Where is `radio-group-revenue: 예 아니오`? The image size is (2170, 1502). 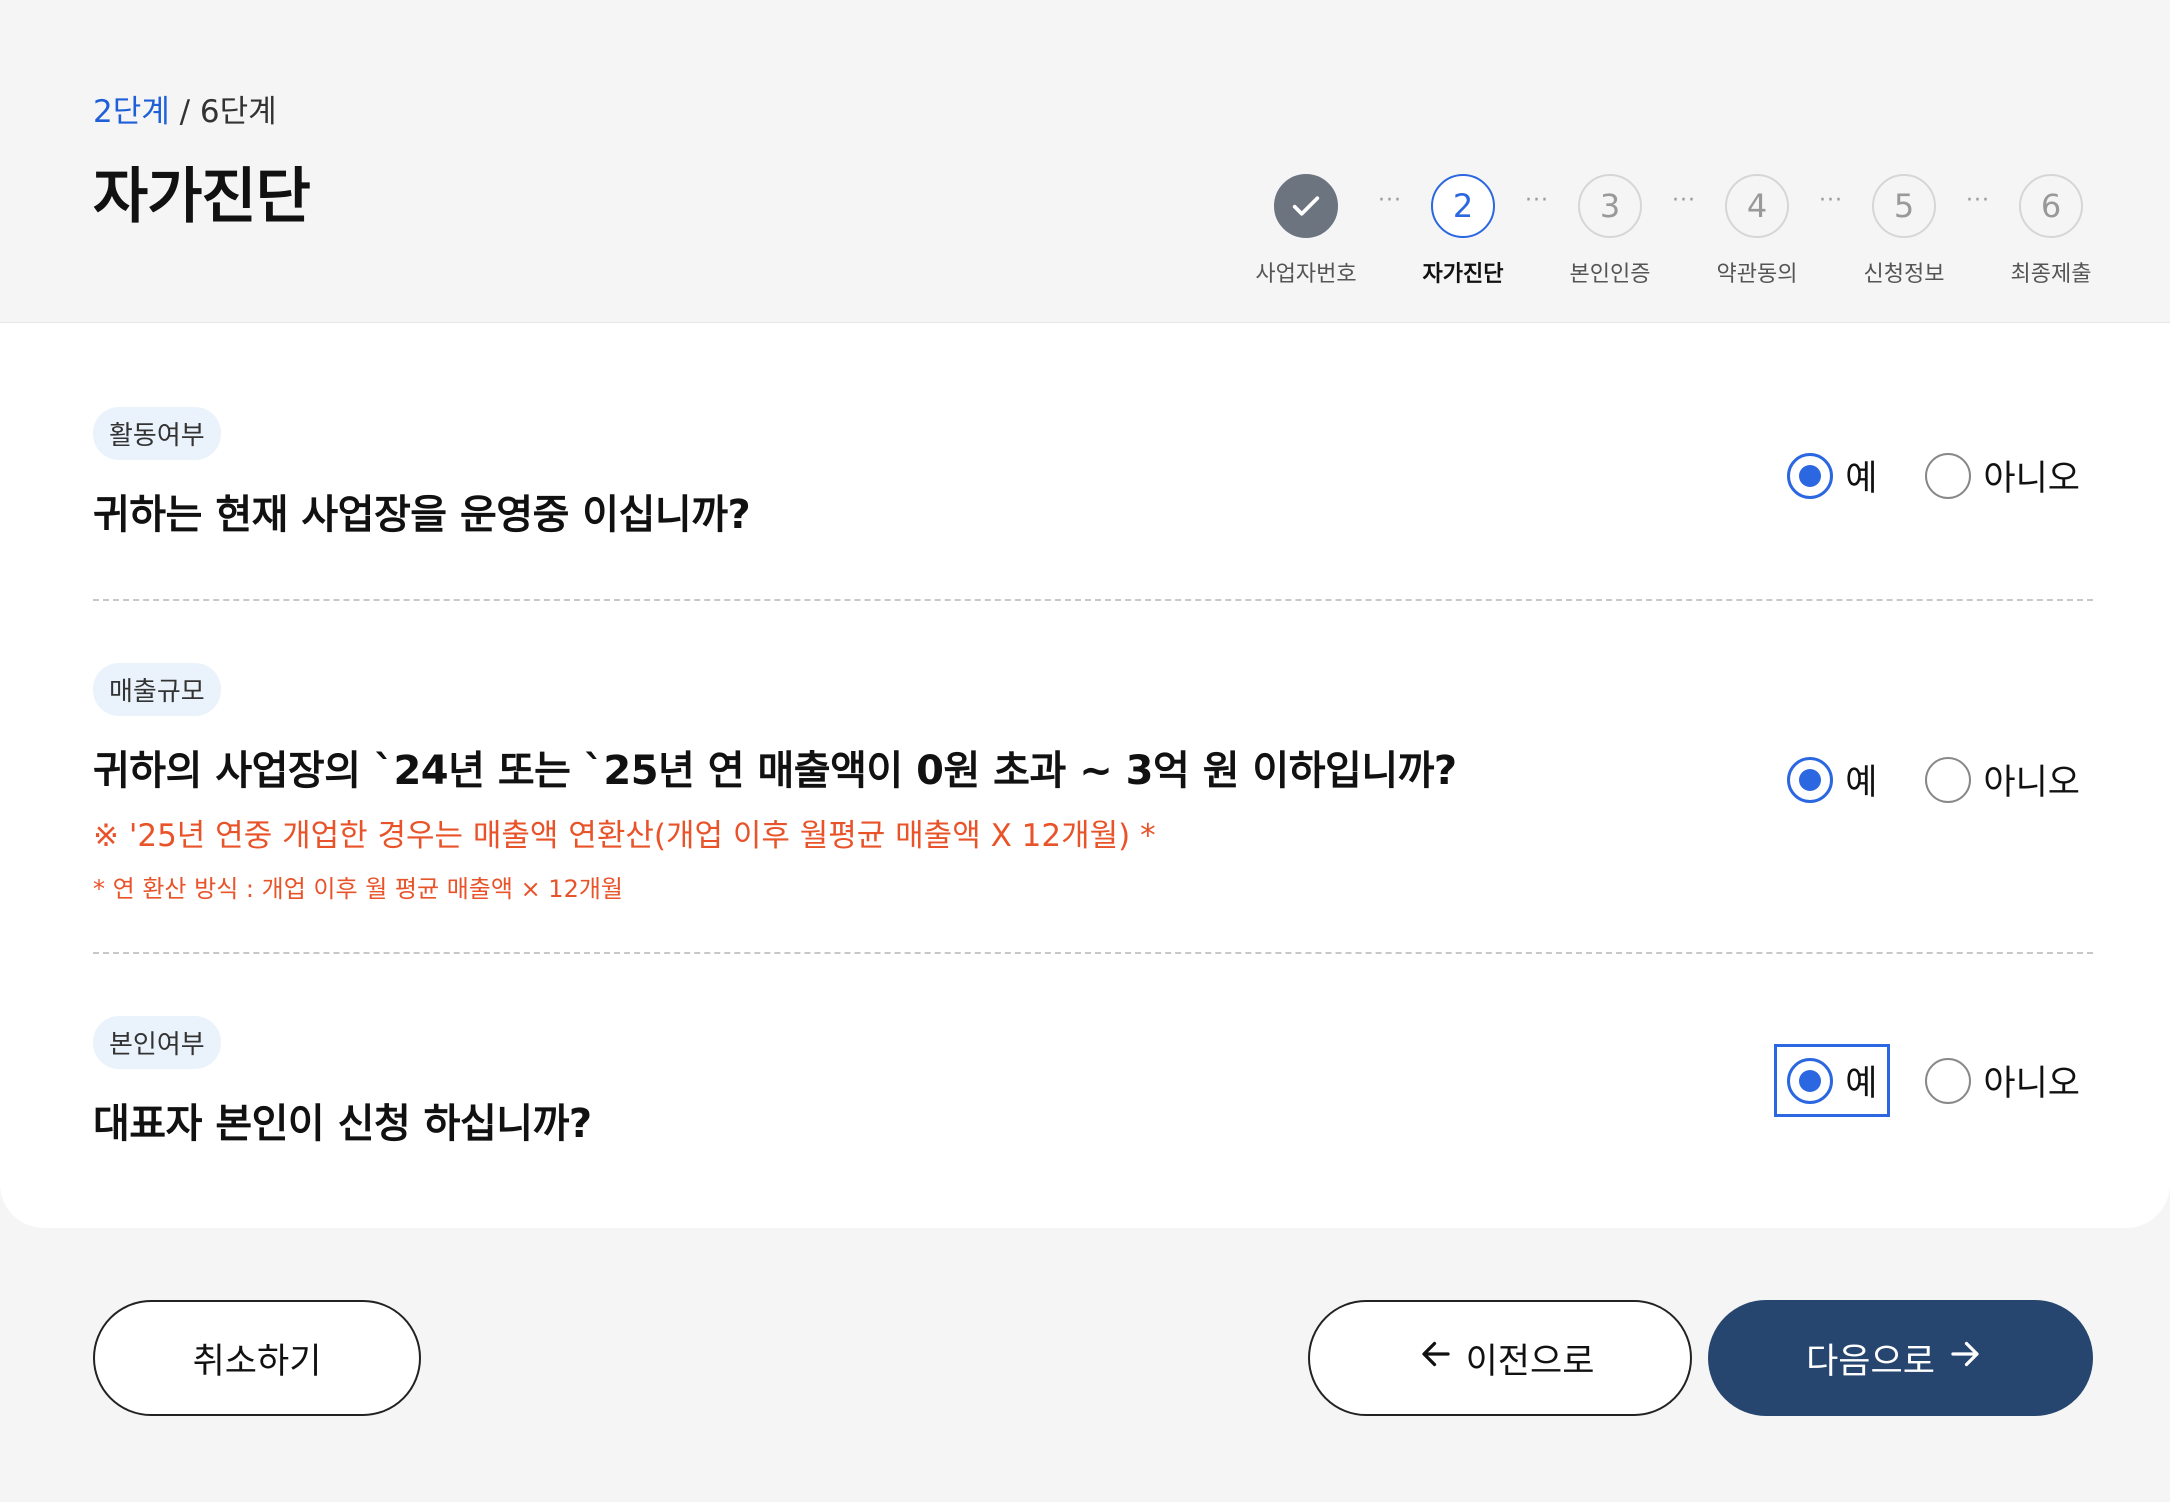 radio-group-revenue: 예 아니오 is located at coordinates (1933, 779).